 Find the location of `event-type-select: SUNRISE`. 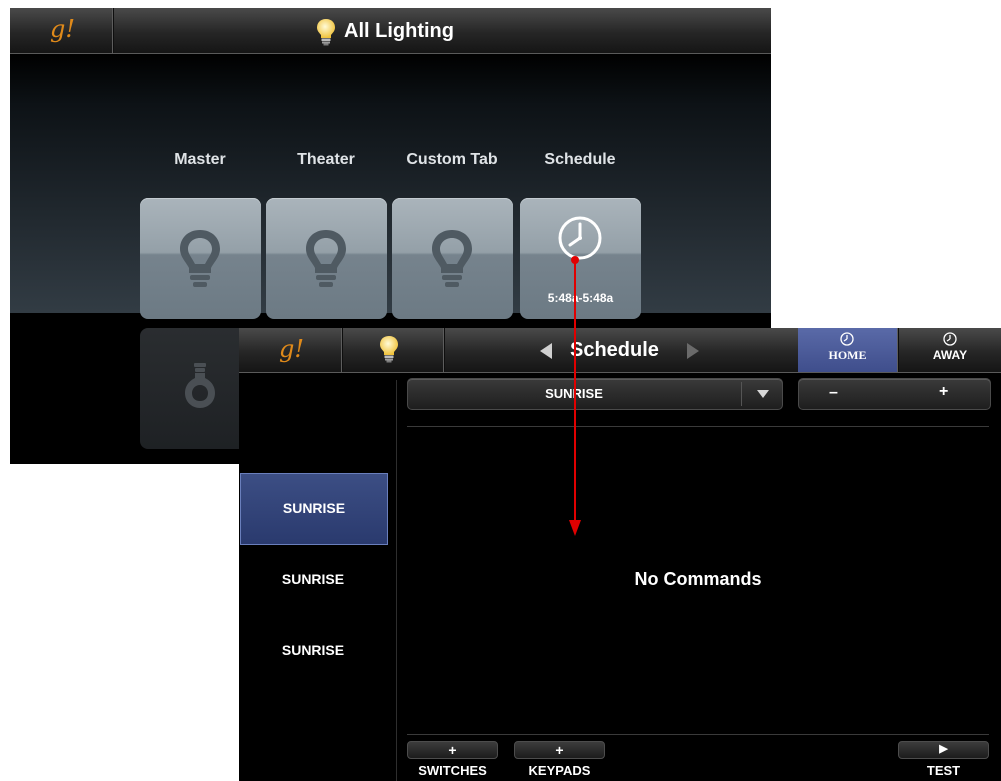

event-type-select: SUNRISE is located at coordinates (595, 394).